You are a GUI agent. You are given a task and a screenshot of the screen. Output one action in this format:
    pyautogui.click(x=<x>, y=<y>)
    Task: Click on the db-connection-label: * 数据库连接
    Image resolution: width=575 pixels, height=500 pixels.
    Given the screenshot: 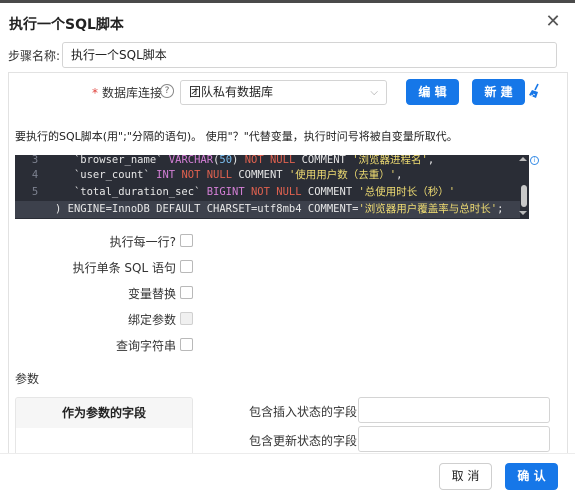 What is the action you would take?
    pyautogui.click(x=127, y=92)
    